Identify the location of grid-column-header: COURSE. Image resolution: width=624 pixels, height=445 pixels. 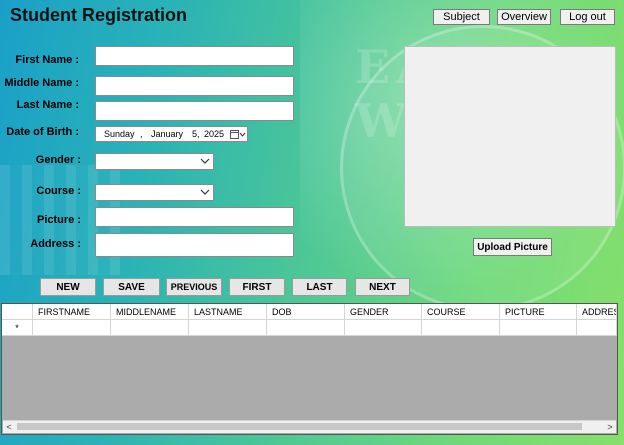
(461, 312).